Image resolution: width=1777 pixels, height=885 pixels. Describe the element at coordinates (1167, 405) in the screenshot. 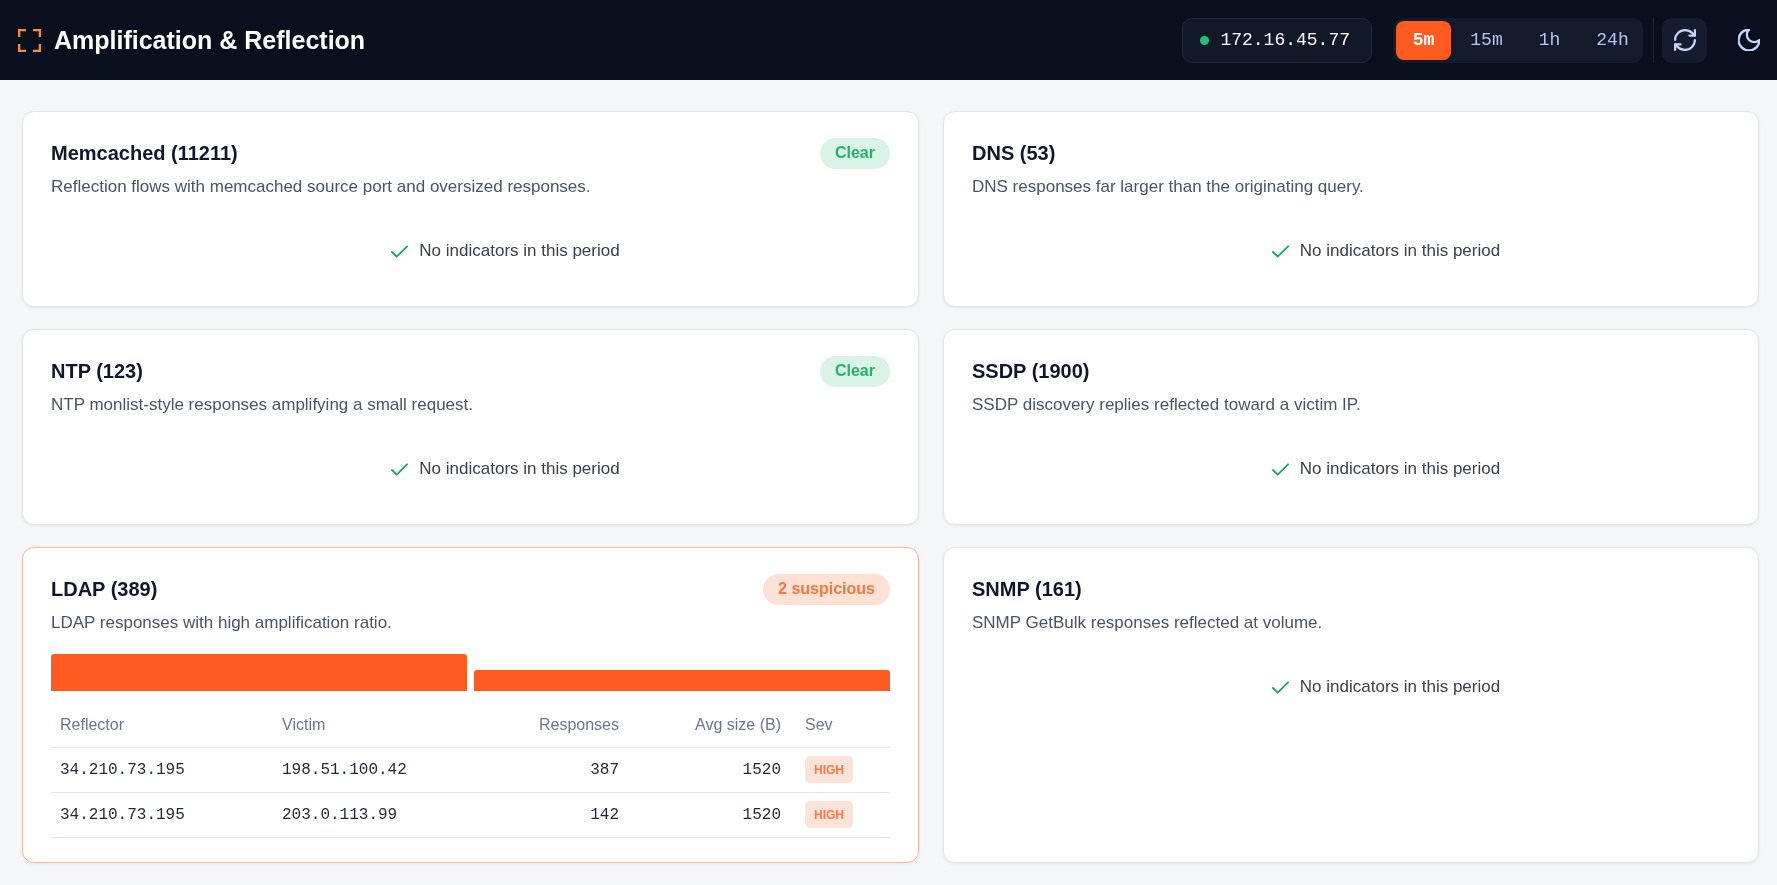

I see `card-description: SSDP discovery replies reflected toward a victim IP.` at that location.